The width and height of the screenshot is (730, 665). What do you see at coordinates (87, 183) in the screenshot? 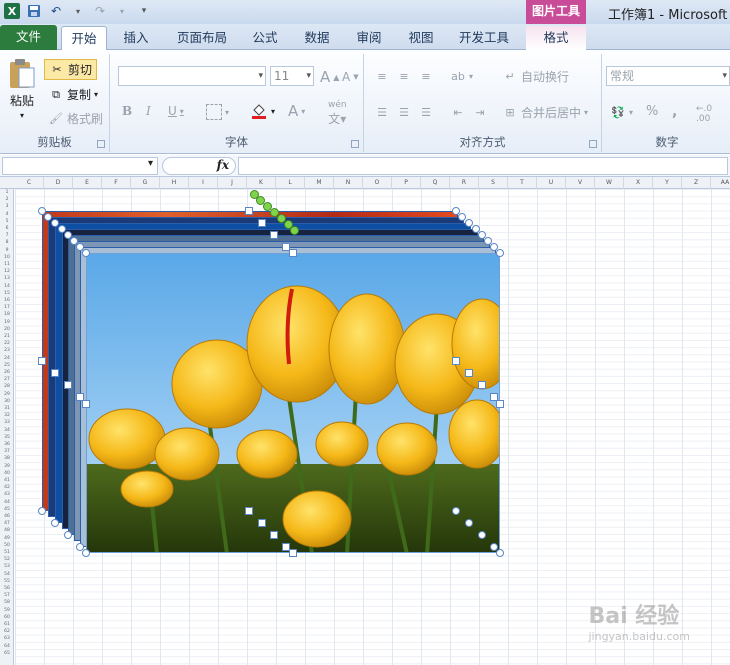
I see `column-header: E` at bounding box center [87, 183].